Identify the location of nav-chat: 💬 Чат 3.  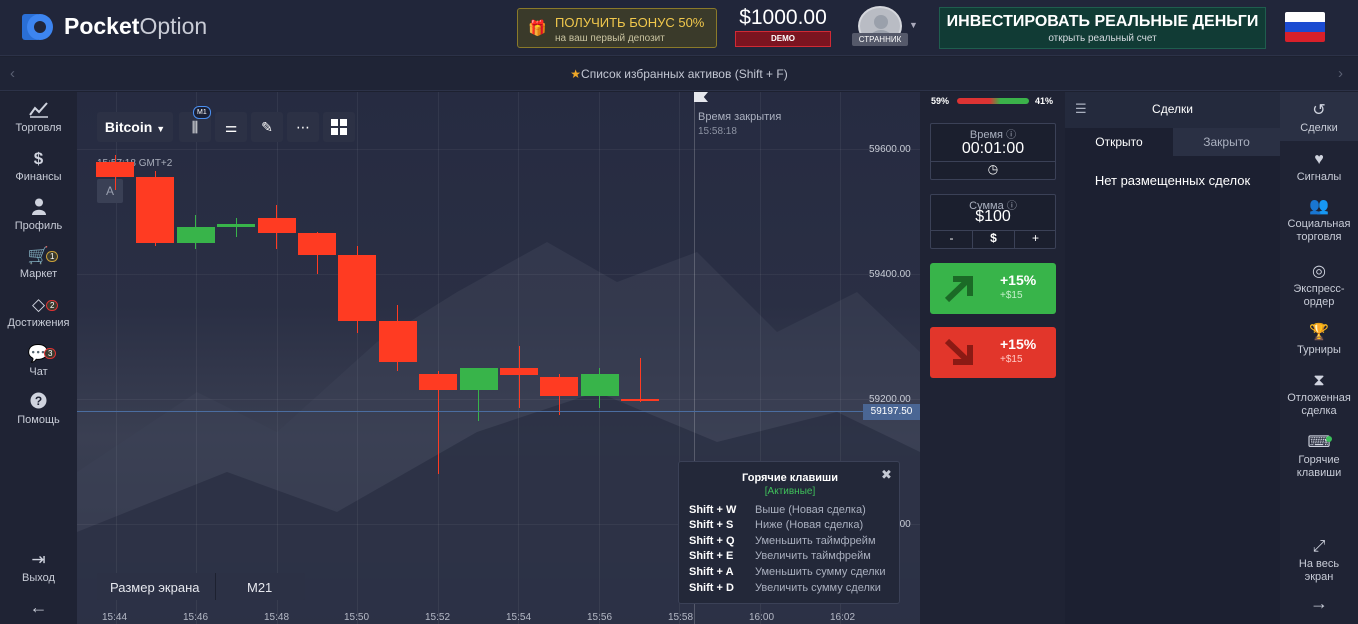
(38, 361).